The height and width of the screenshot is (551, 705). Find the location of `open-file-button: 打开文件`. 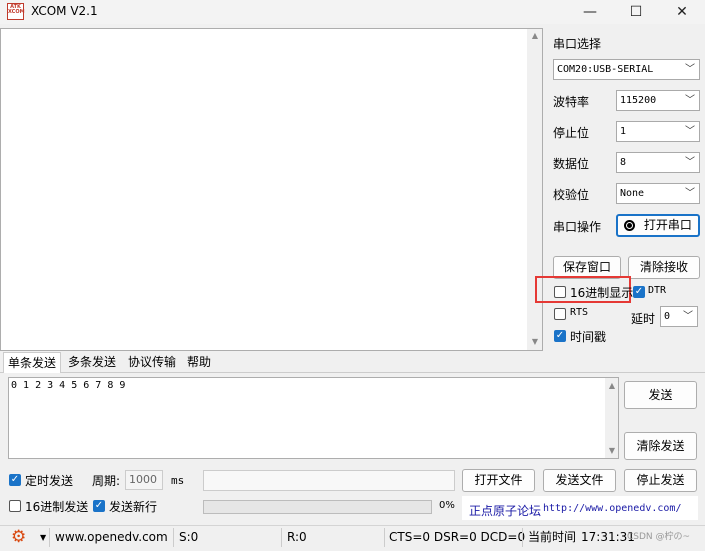

open-file-button: 打开文件 is located at coordinates (498, 480).